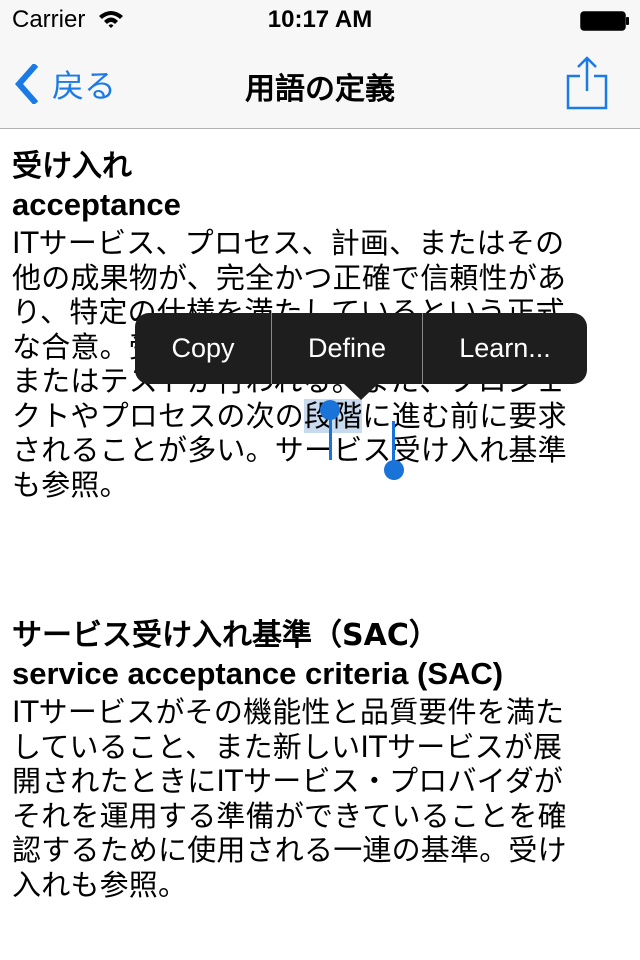  I want to click on definition-line: クトやプロセスの次の段階に進む前に要求, so click(318, 416).